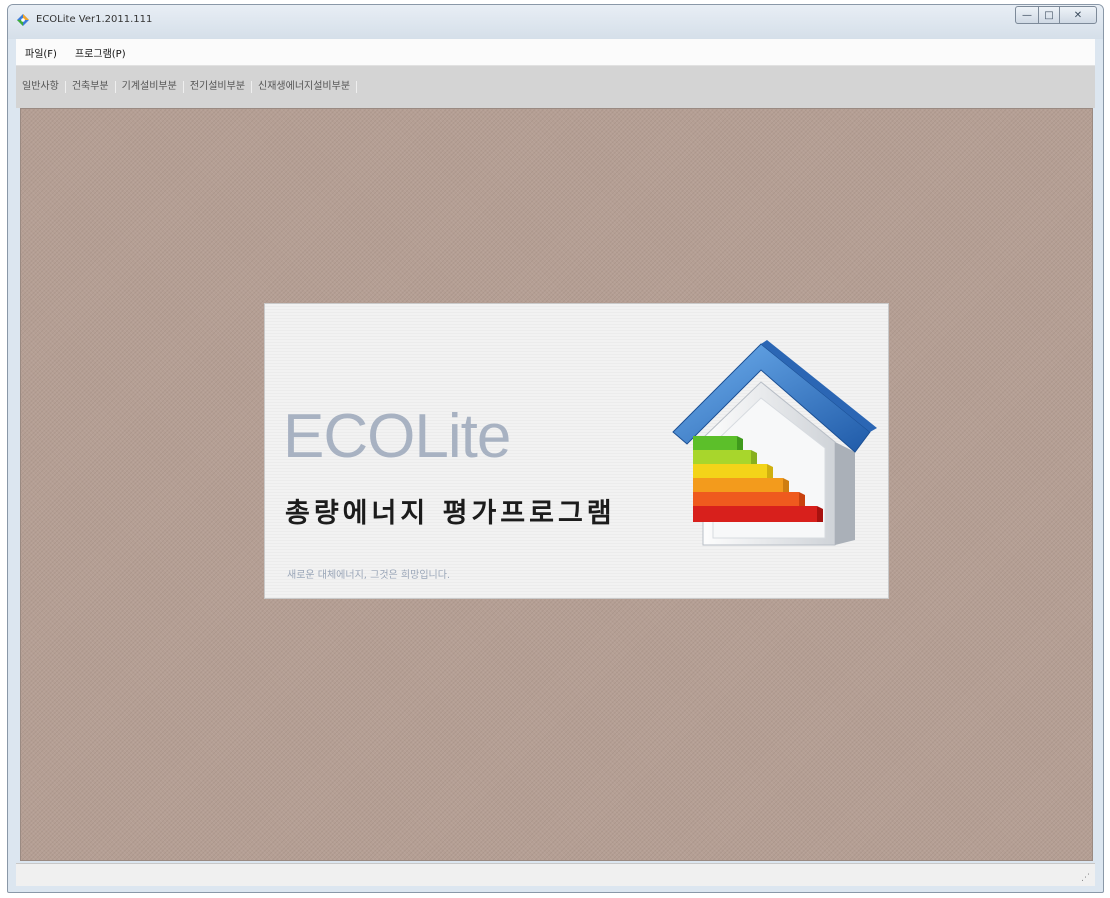 The height and width of the screenshot is (898, 1110). I want to click on energy-house-icon, so click(774, 443).